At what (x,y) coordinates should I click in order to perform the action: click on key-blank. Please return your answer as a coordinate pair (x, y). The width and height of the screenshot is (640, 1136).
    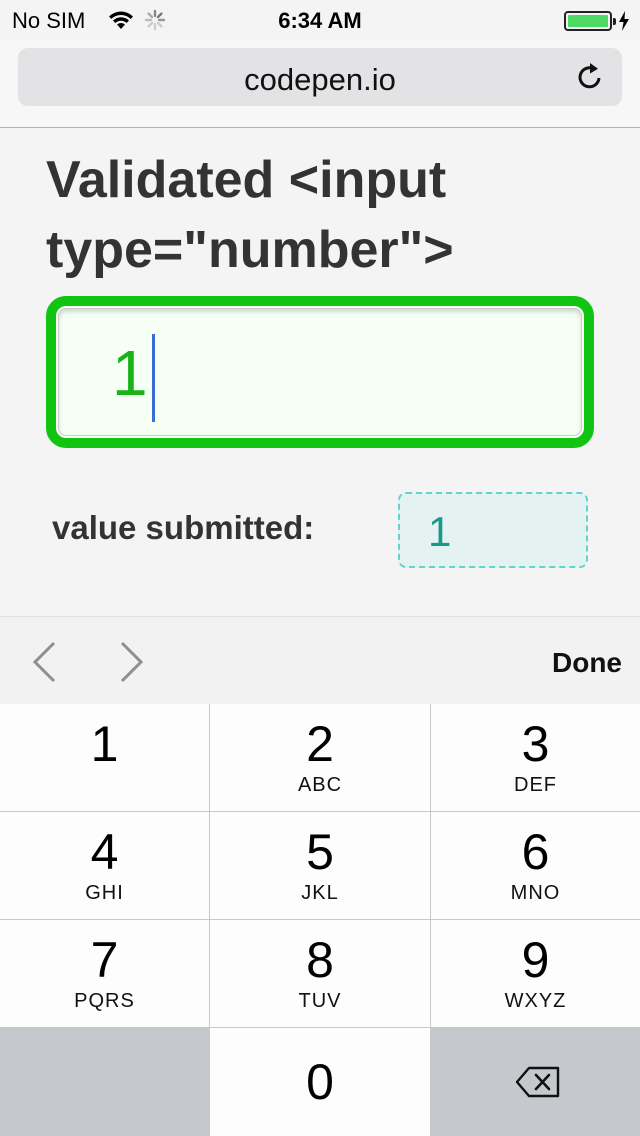
    Looking at the image, I should click on (104, 1082).